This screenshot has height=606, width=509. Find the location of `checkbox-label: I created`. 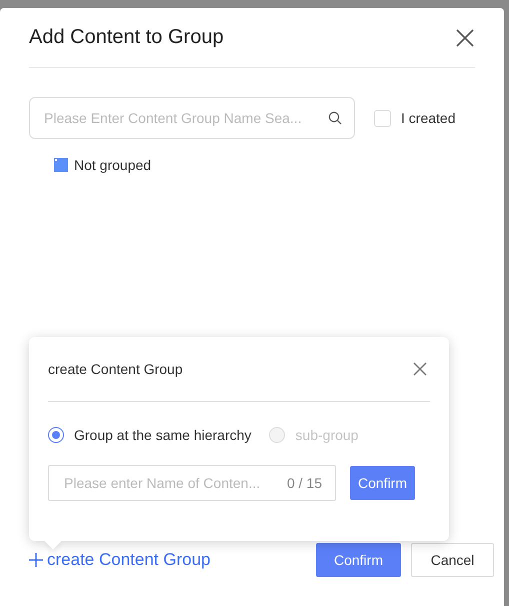

checkbox-label: I created is located at coordinates (428, 118).